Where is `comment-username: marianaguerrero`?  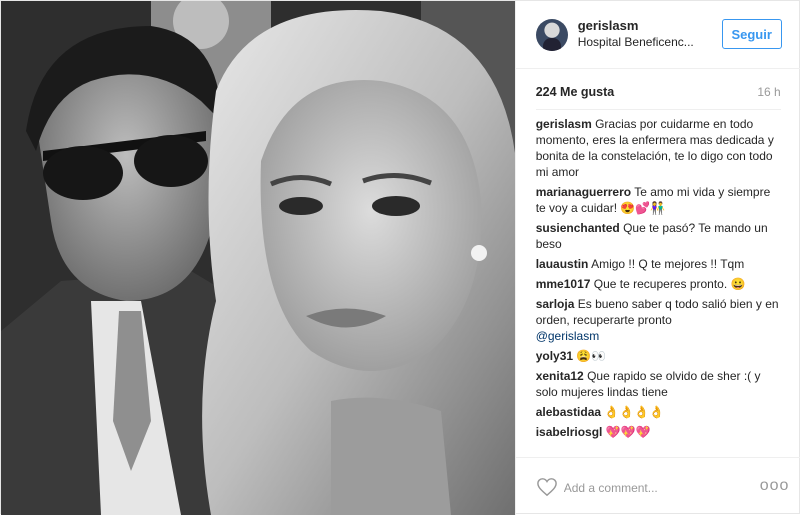 comment-username: marianaguerrero is located at coordinates (583, 192).